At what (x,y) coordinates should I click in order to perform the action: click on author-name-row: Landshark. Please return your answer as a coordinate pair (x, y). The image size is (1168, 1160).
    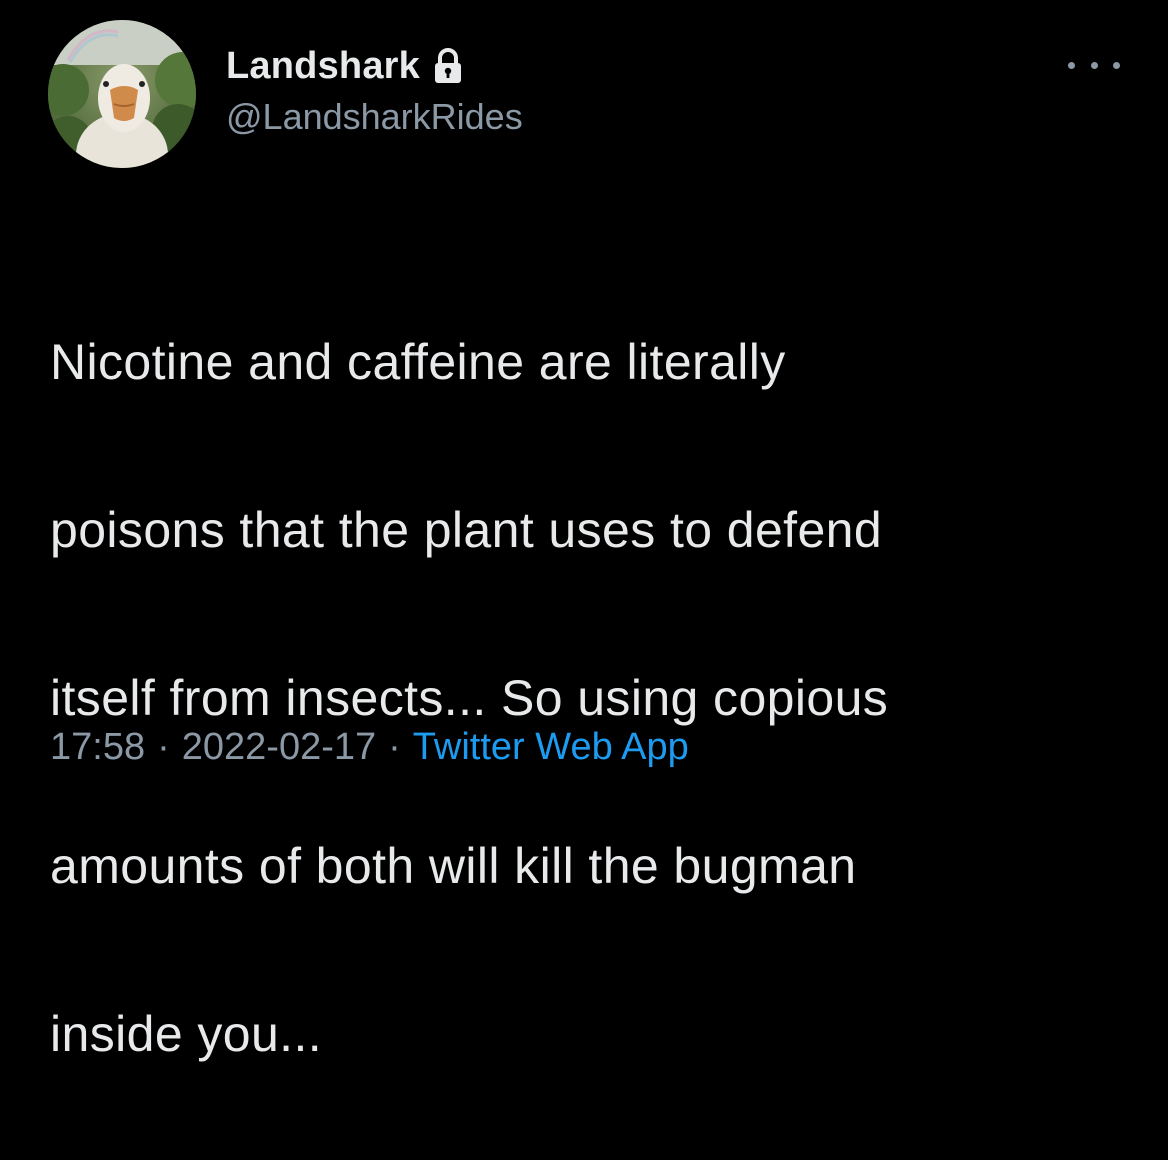
    Looking at the image, I should click on (345, 66).